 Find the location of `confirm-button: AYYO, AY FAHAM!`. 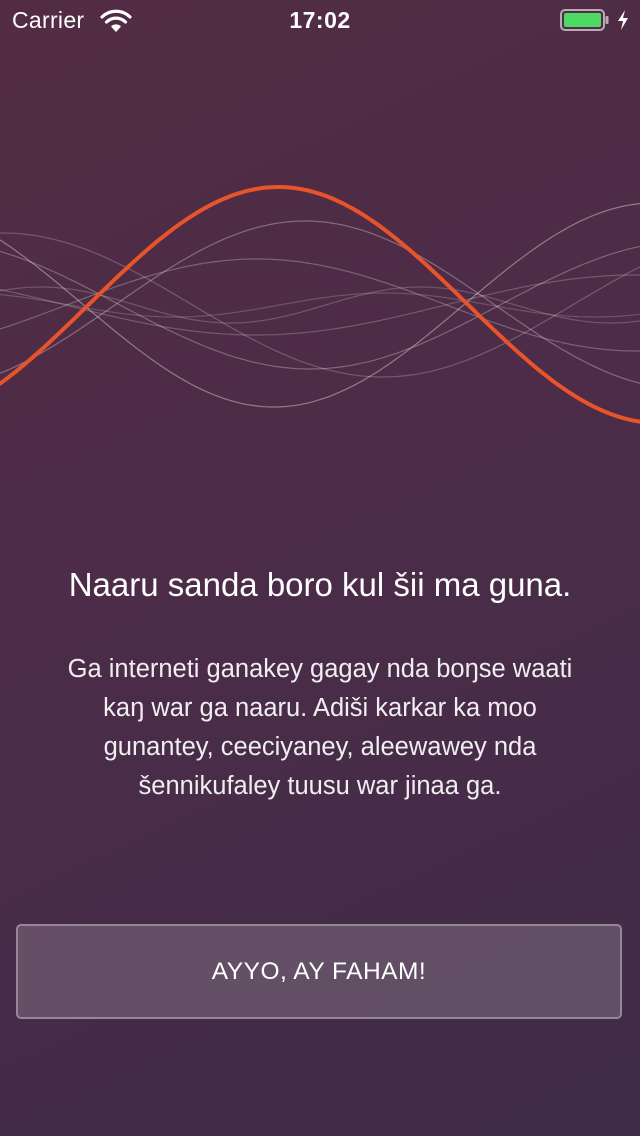

confirm-button: AYYO, AY FAHAM! is located at coordinates (319, 971).